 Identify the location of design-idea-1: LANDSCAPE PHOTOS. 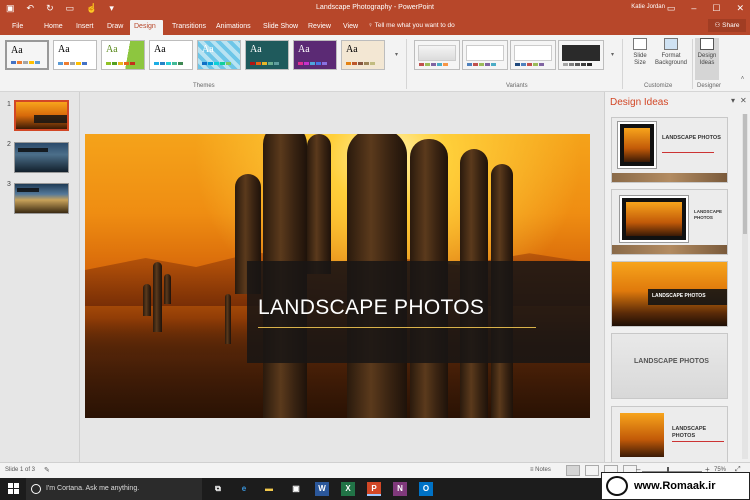
(669, 150).